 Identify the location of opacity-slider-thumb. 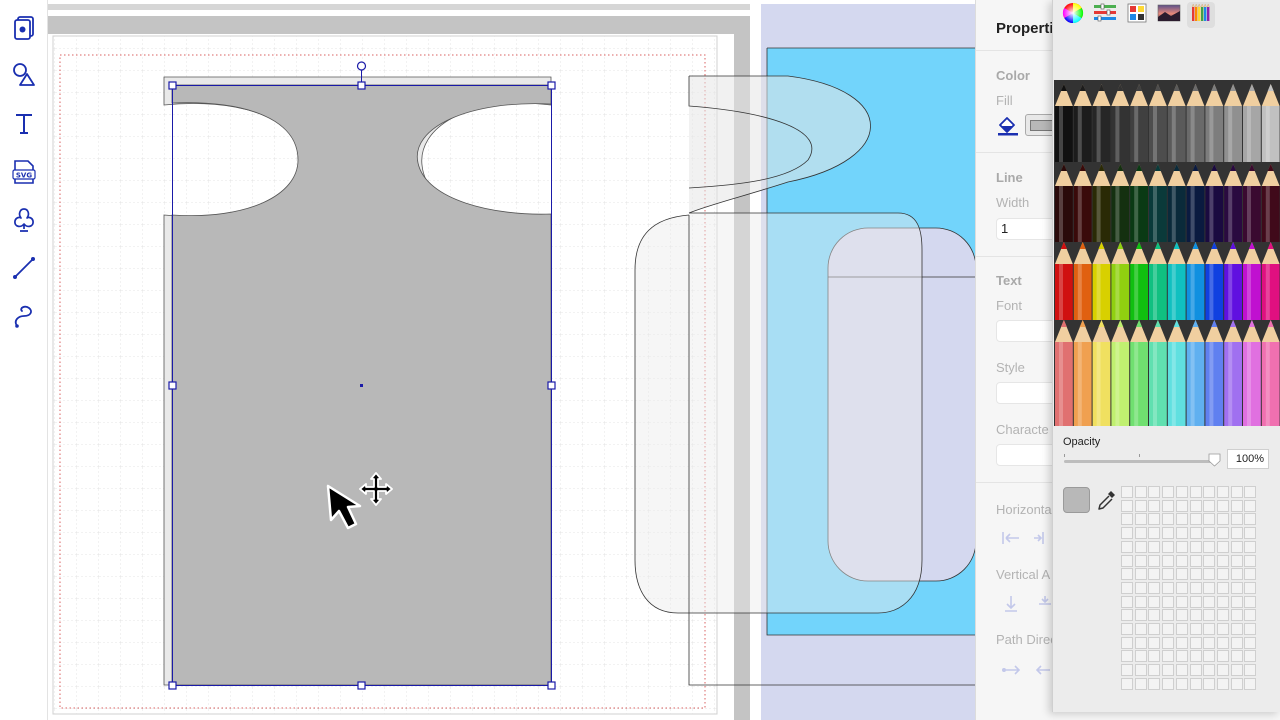
(1214, 460).